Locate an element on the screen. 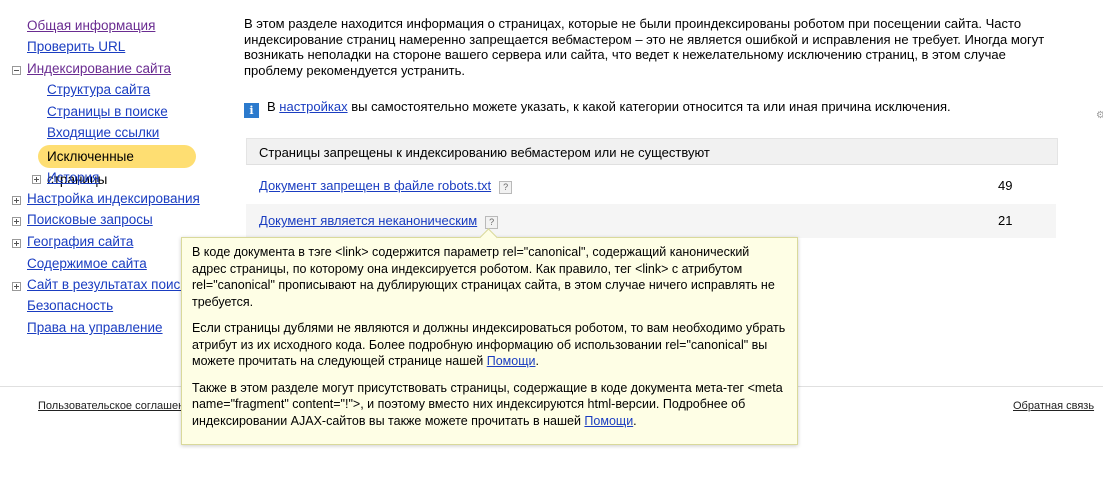 The width and height of the screenshot is (1103, 488). reason-link: Документ запрещен в файле robots.txt is located at coordinates (375, 185).